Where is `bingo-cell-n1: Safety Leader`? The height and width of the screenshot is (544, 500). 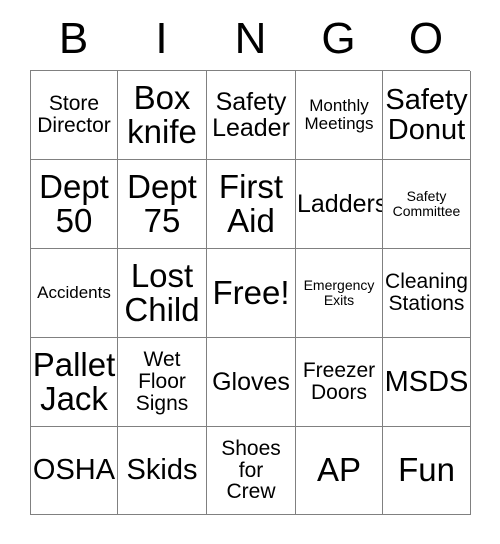
bingo-cell-n1: Safety Leader is located at coordinates (251, 115).